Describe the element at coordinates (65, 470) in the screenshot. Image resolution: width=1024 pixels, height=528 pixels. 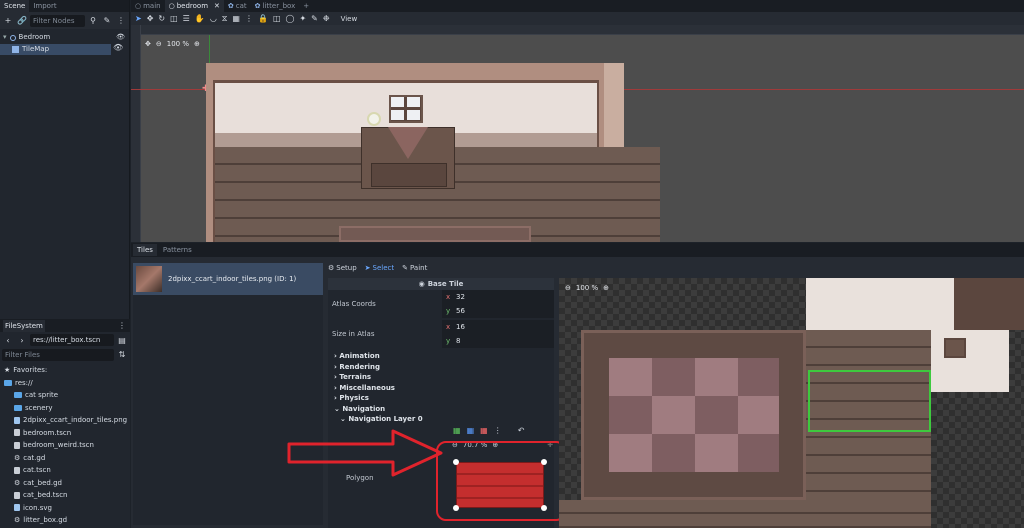
I see `file-item: cat.tscn` at that location.